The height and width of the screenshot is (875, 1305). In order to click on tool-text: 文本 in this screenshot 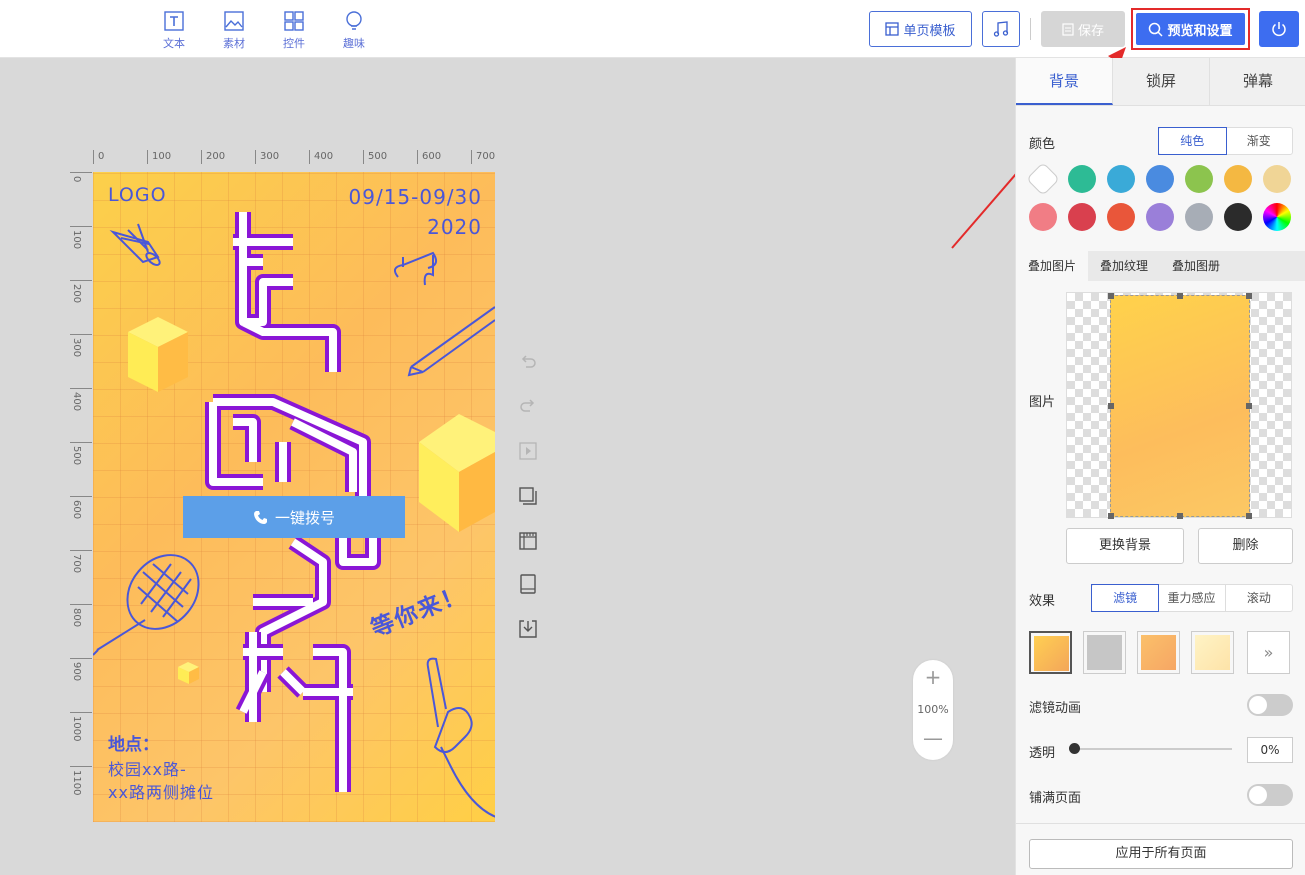, I will do `click(174, 30)`.